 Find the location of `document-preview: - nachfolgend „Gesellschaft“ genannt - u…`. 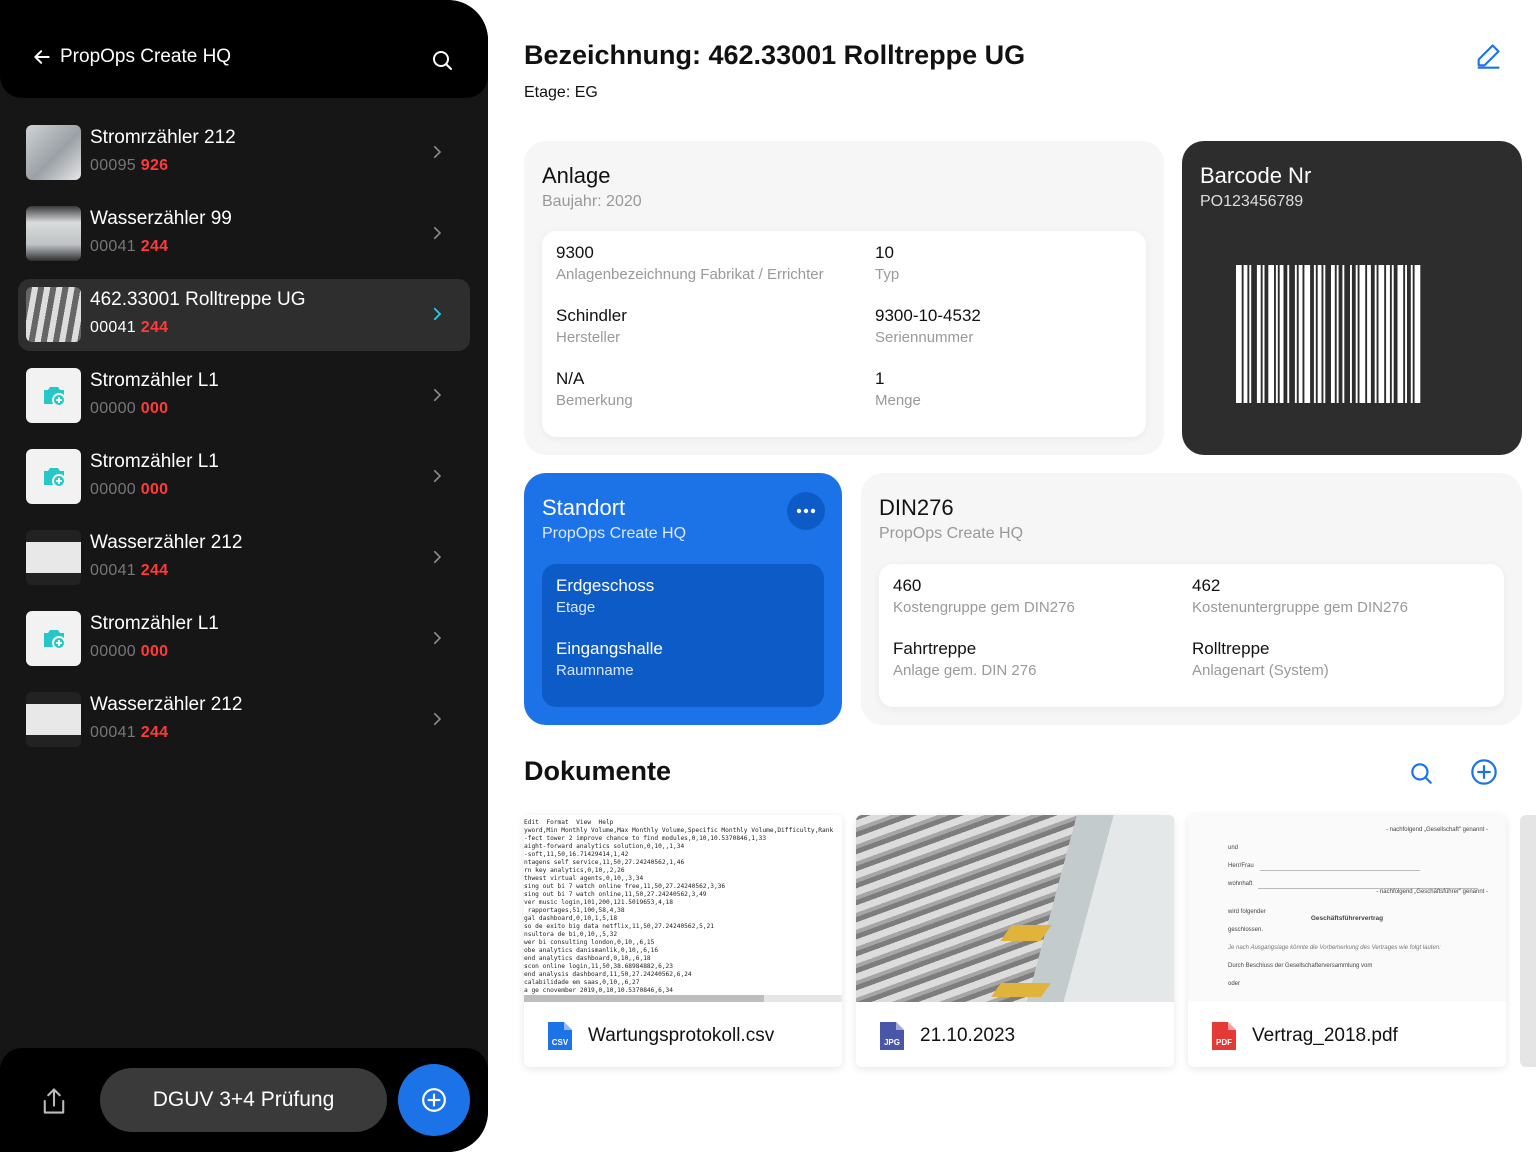

document-preview: - nachfolgend „Gesellschaft“ genannt - u… is located at coordinates (1347, 908).